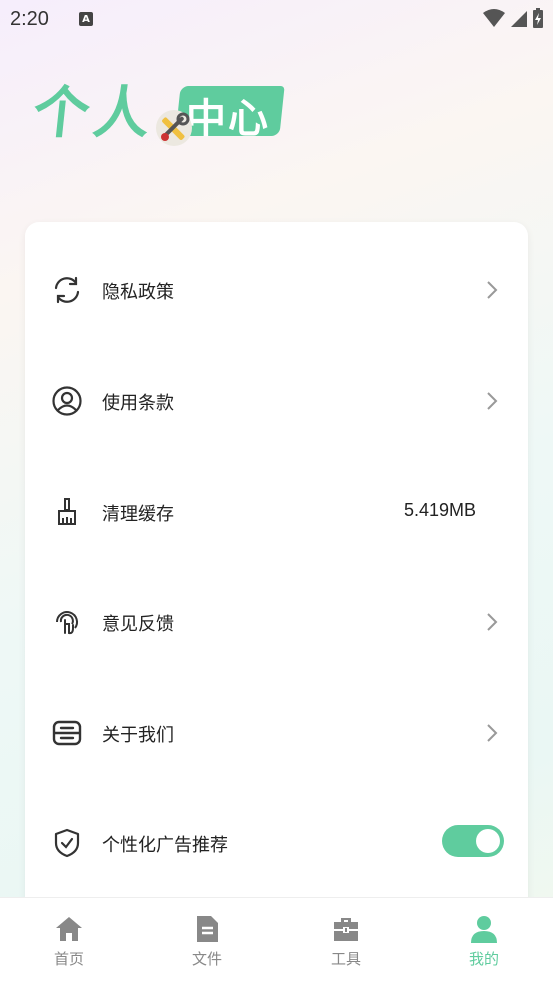  What do you see at coordinates (483, 959) in the screenshot?
I see `tab-label: 我的` at bounding box center [483, 959].